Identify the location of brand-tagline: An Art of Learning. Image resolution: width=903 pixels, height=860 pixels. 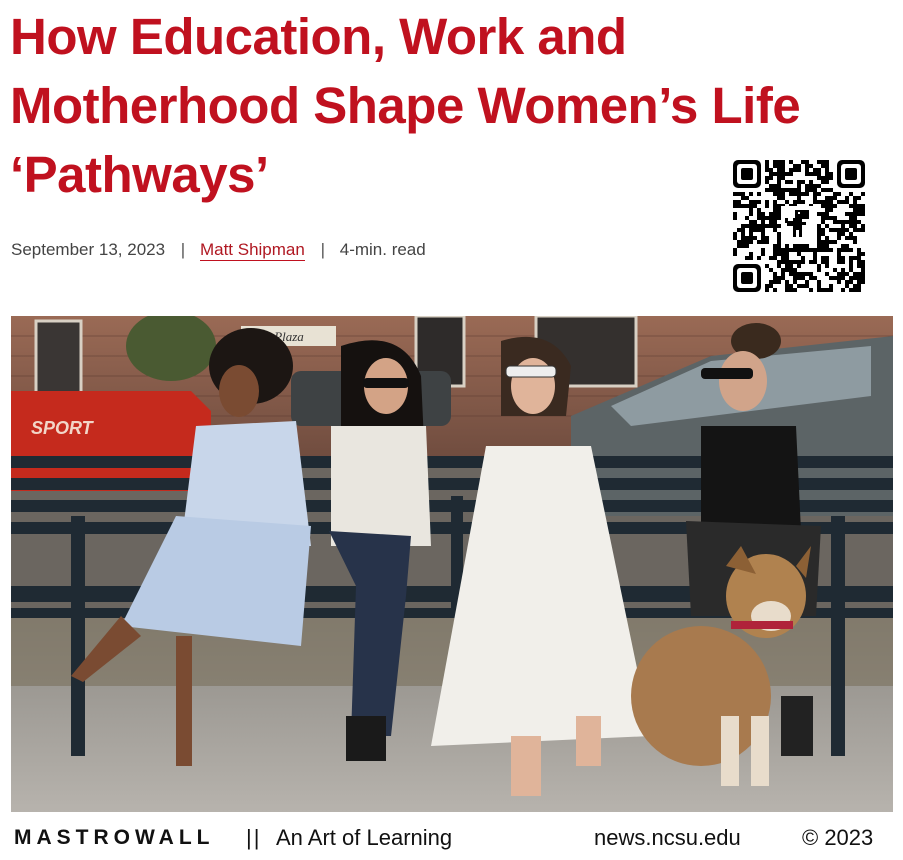
(364, 837).